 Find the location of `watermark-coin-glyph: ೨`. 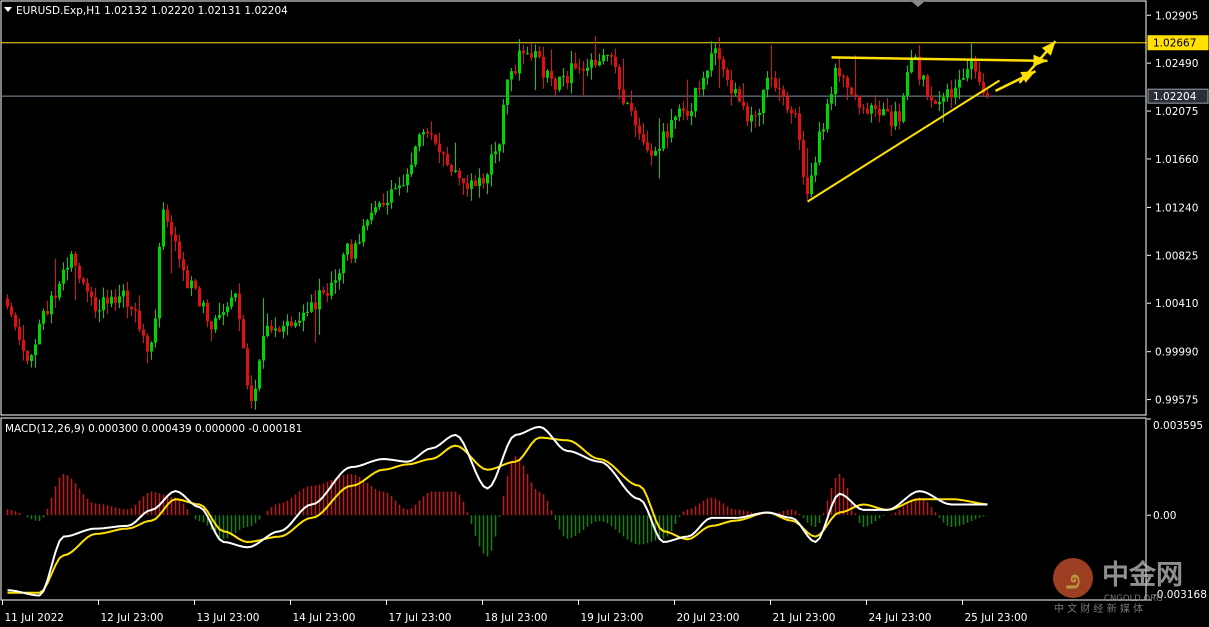

watermark-coin-glyph: ೨ is located at coordinates (1073, 580).